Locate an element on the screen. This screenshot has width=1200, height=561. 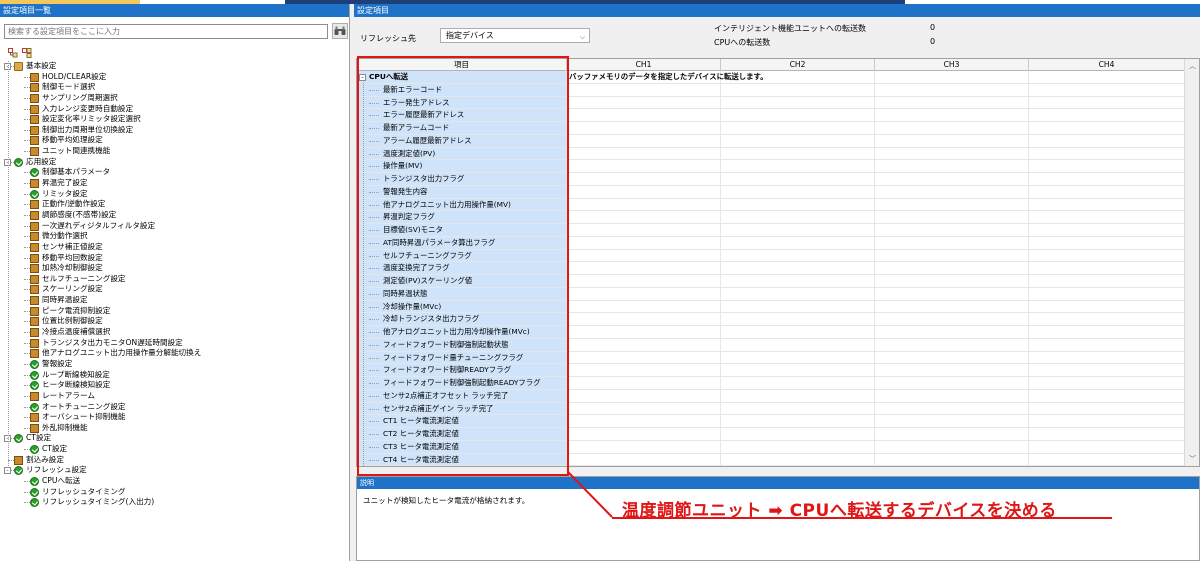
grid-header-ch3: CH3 is located at coordinates (952, 65).